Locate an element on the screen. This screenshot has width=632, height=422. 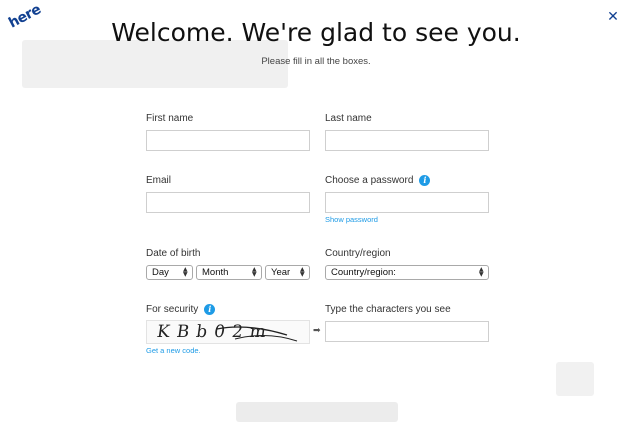
security-label: For security is located at coordinates (172, 310).